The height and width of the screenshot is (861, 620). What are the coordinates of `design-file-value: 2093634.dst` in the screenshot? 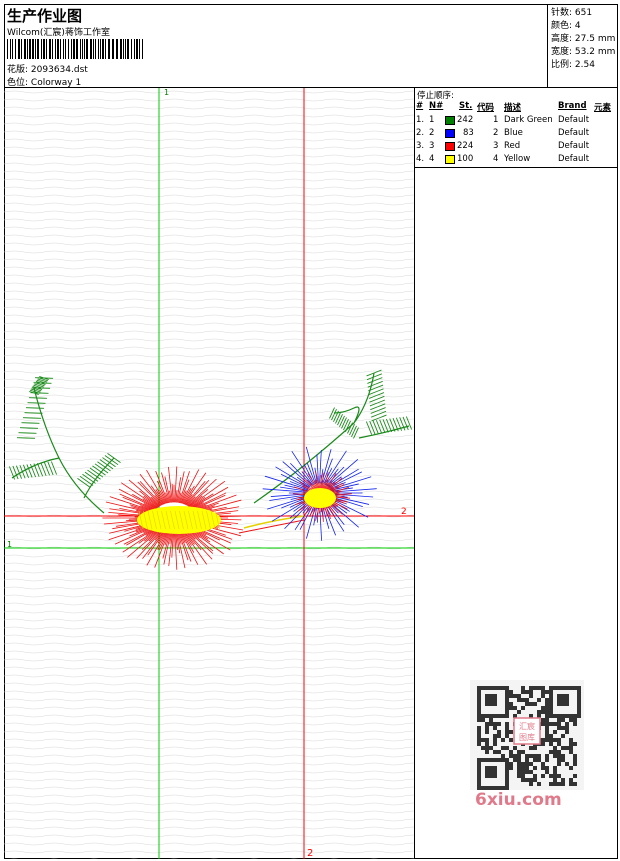 It's located at (59, 70).